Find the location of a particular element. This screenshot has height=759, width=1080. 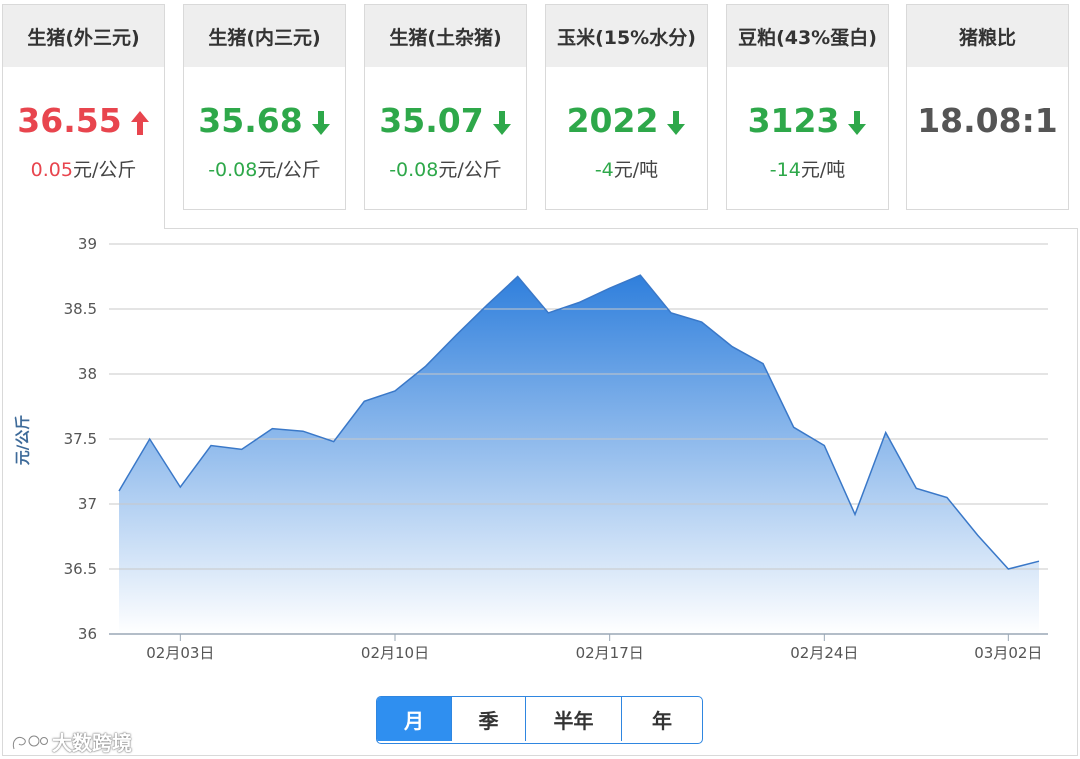

range-button-3: 年 is located at coordinates (661, 719).